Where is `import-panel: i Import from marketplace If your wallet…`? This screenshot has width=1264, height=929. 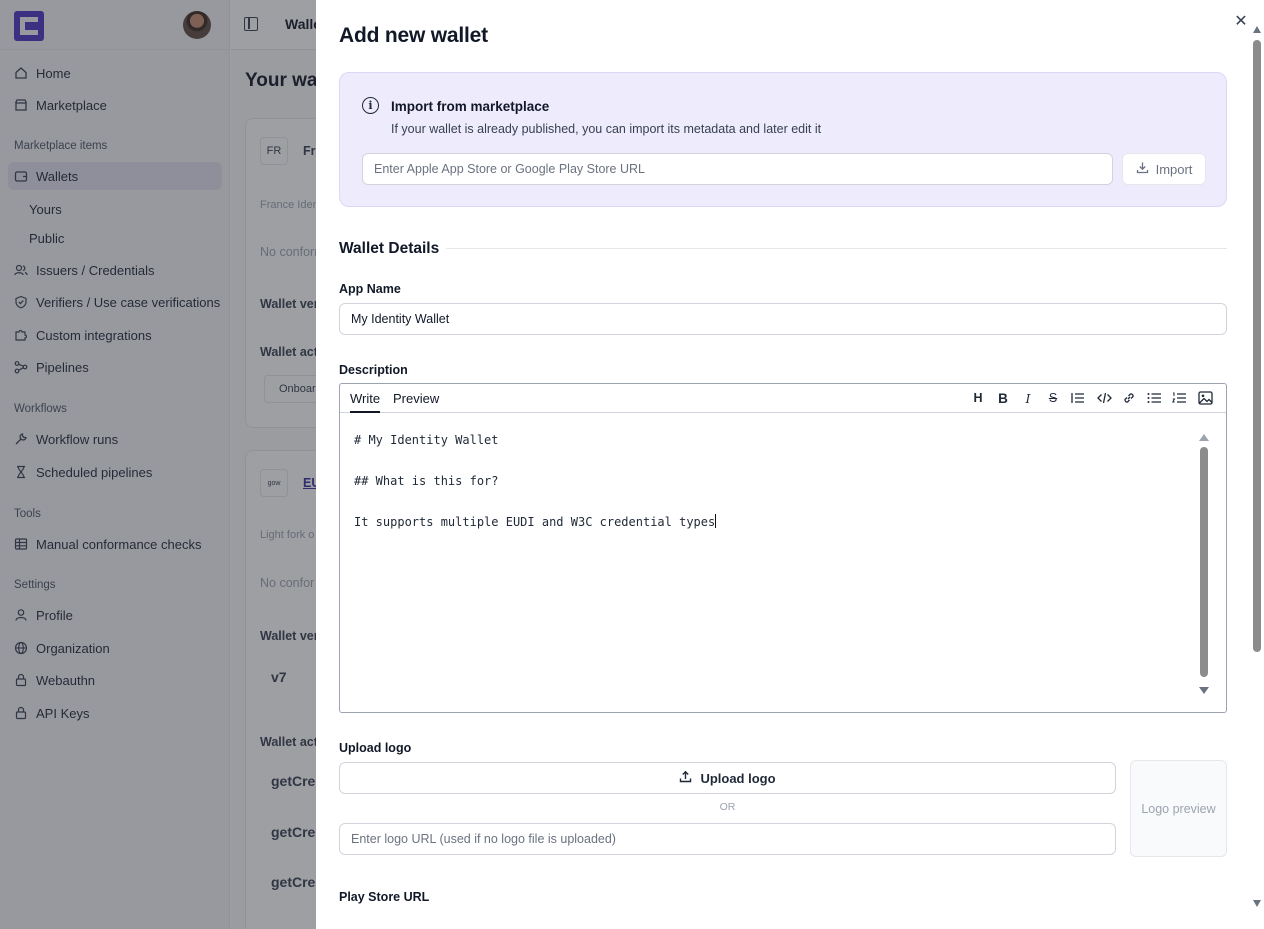
import-panel: i Import from marketplace If your wallet… is located at coordinates (783, 139).